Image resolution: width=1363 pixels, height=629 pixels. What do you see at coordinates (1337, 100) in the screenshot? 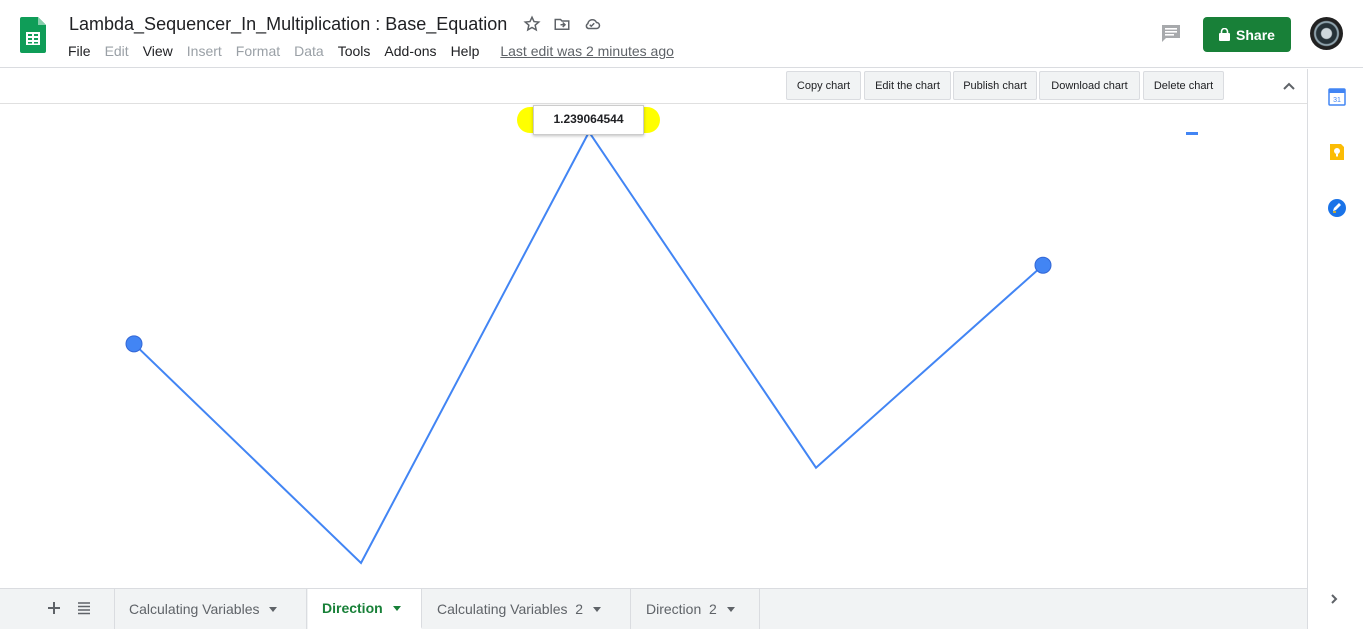
I see `calendar-day: 31` at bounding box center [1337, 100].